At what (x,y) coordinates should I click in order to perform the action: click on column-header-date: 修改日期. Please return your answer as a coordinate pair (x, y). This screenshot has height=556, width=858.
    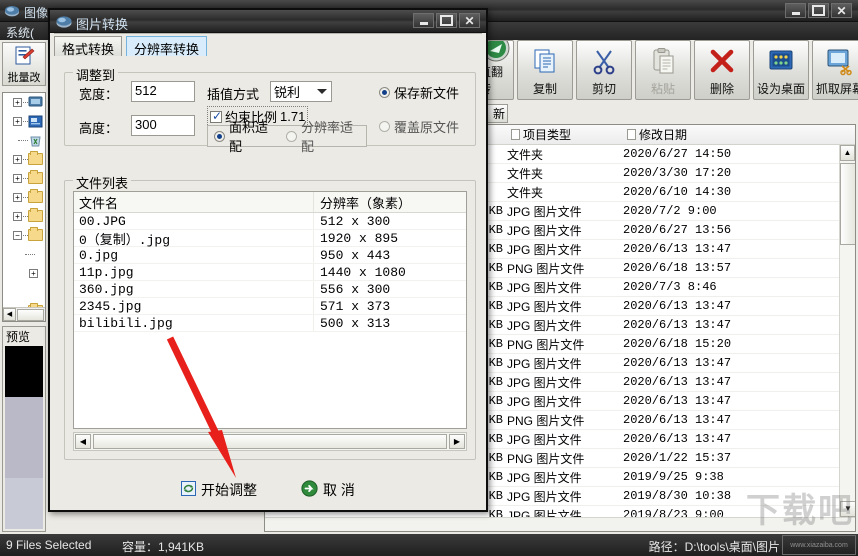
    Looking at the image, I should click on (698, 134).